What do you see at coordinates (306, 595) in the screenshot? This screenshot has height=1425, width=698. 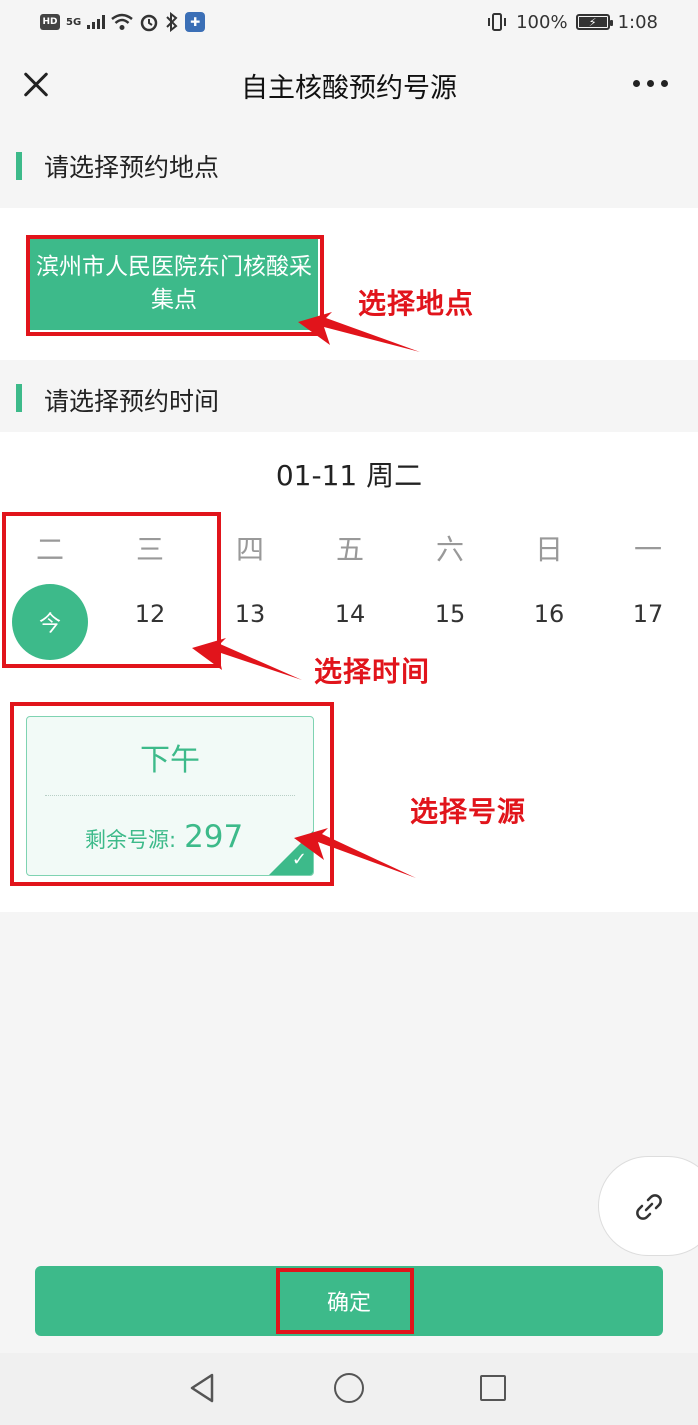 I see `annotation-arrows` at bounding box center [306, 595].